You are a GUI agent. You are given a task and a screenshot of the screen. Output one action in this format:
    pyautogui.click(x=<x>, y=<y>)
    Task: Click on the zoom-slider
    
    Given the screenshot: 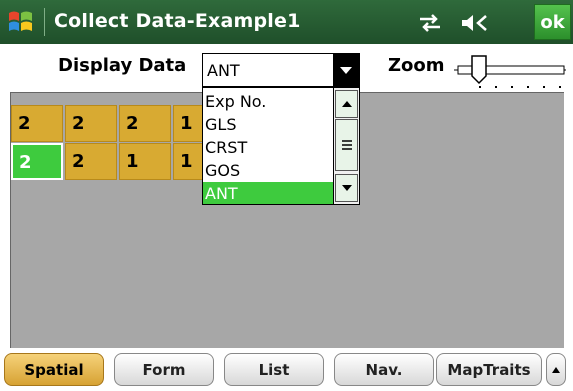 What is the action you would take?
    pyautogui.click(x=510, y=70)
    